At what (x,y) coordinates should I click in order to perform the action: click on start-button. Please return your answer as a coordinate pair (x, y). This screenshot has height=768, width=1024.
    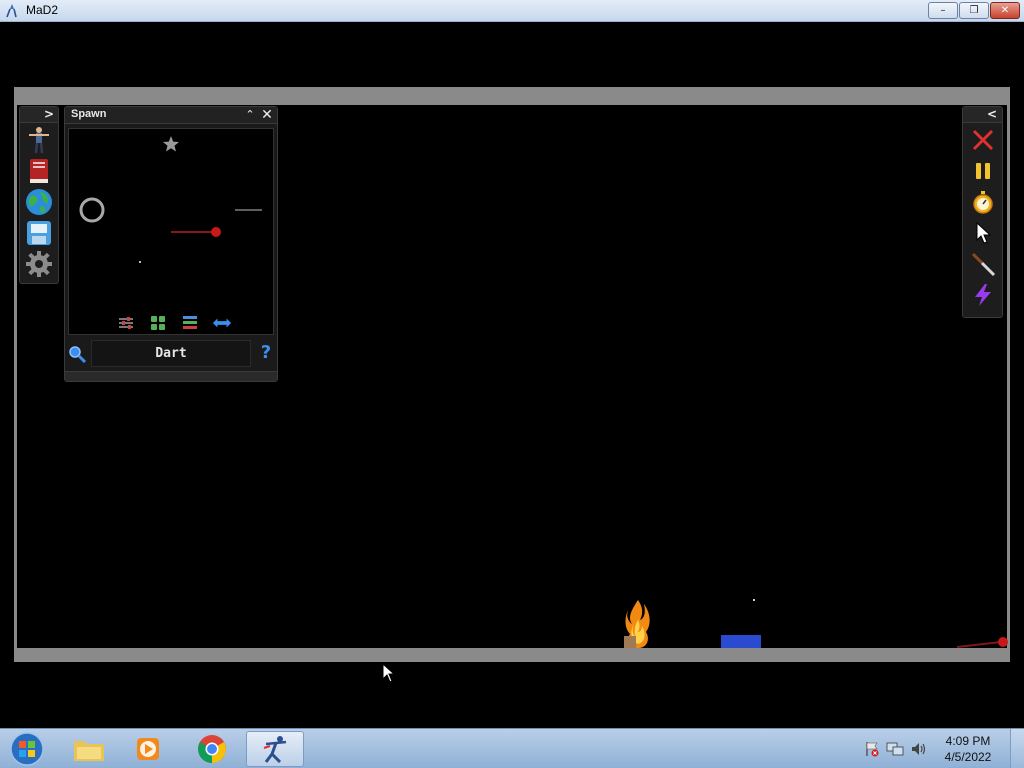
    Looking at the image, I should click on (27, 749).